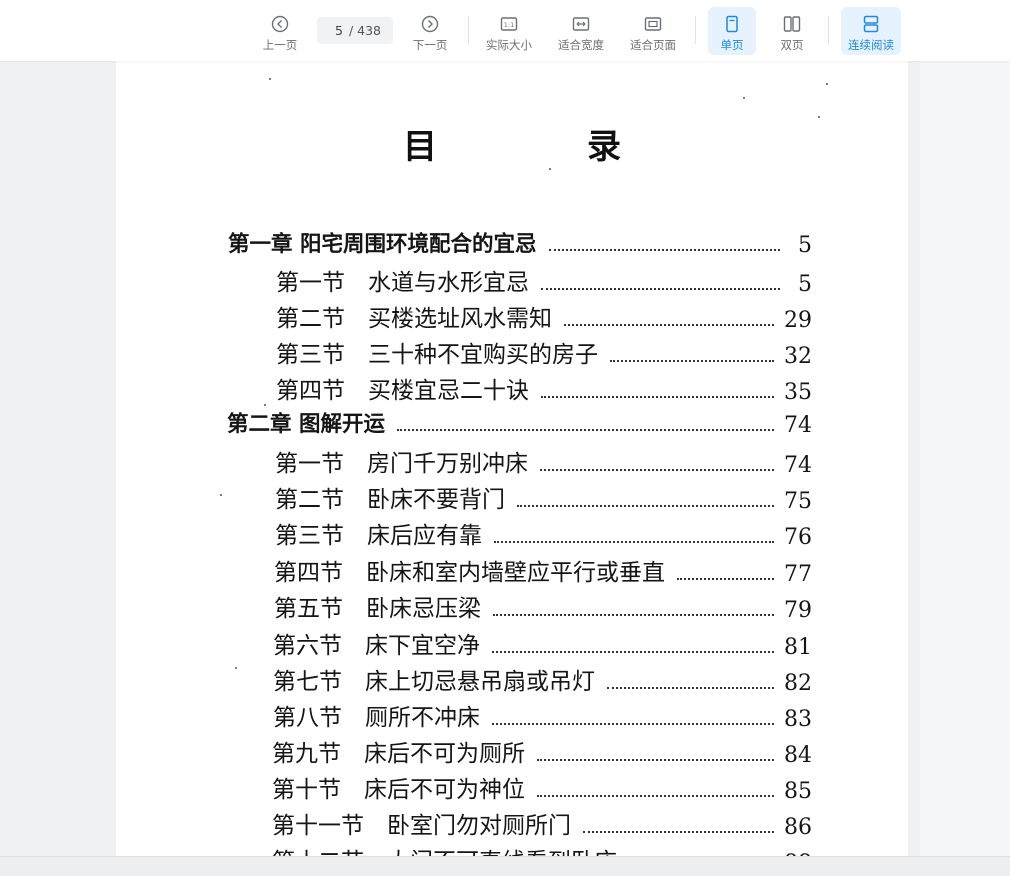 This screenshot has height=876, width=1010. I want to click on side-panel, so click(965, 458).